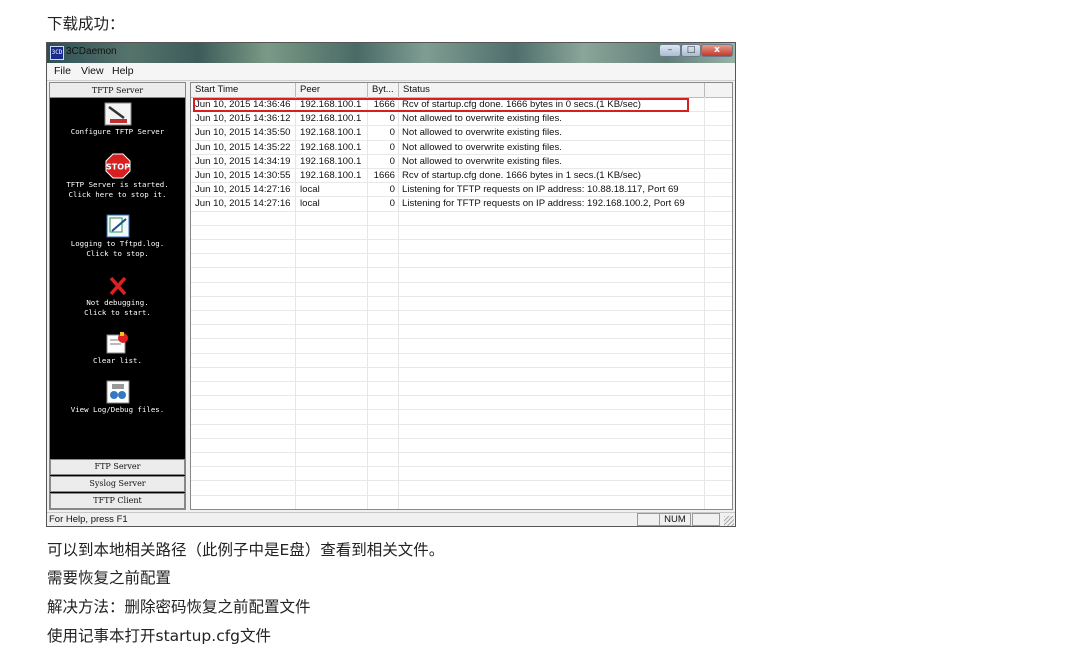  Describe the element at coordinates (88, 519) in the screenshot. I see `status-help-text: For Help, press F1` at that location.